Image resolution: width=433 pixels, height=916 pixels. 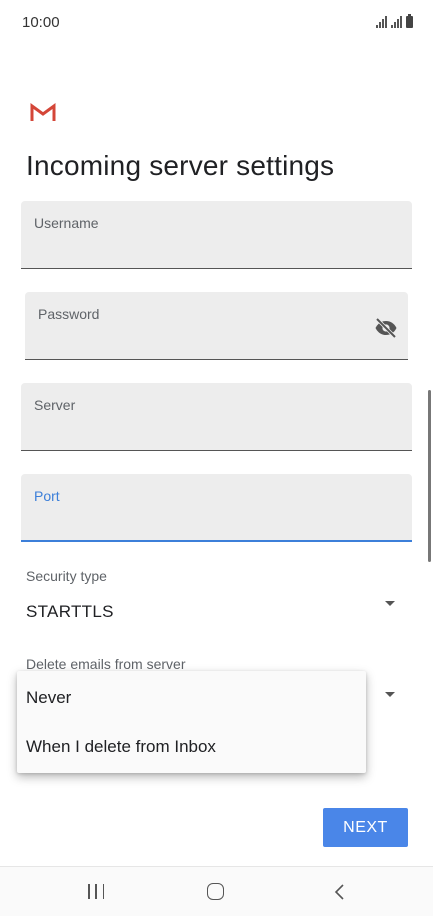 What do you see at coordinates (191, 747) in the screenshot?
I see `menu-item-when-deleted-from-inbox: When I delete from Inbox` at bounding box center [191, 747].